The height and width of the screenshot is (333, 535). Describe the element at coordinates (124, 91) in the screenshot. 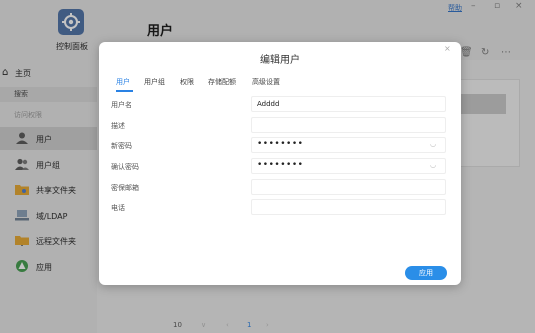

I see `active-tab-indicator` at that location.